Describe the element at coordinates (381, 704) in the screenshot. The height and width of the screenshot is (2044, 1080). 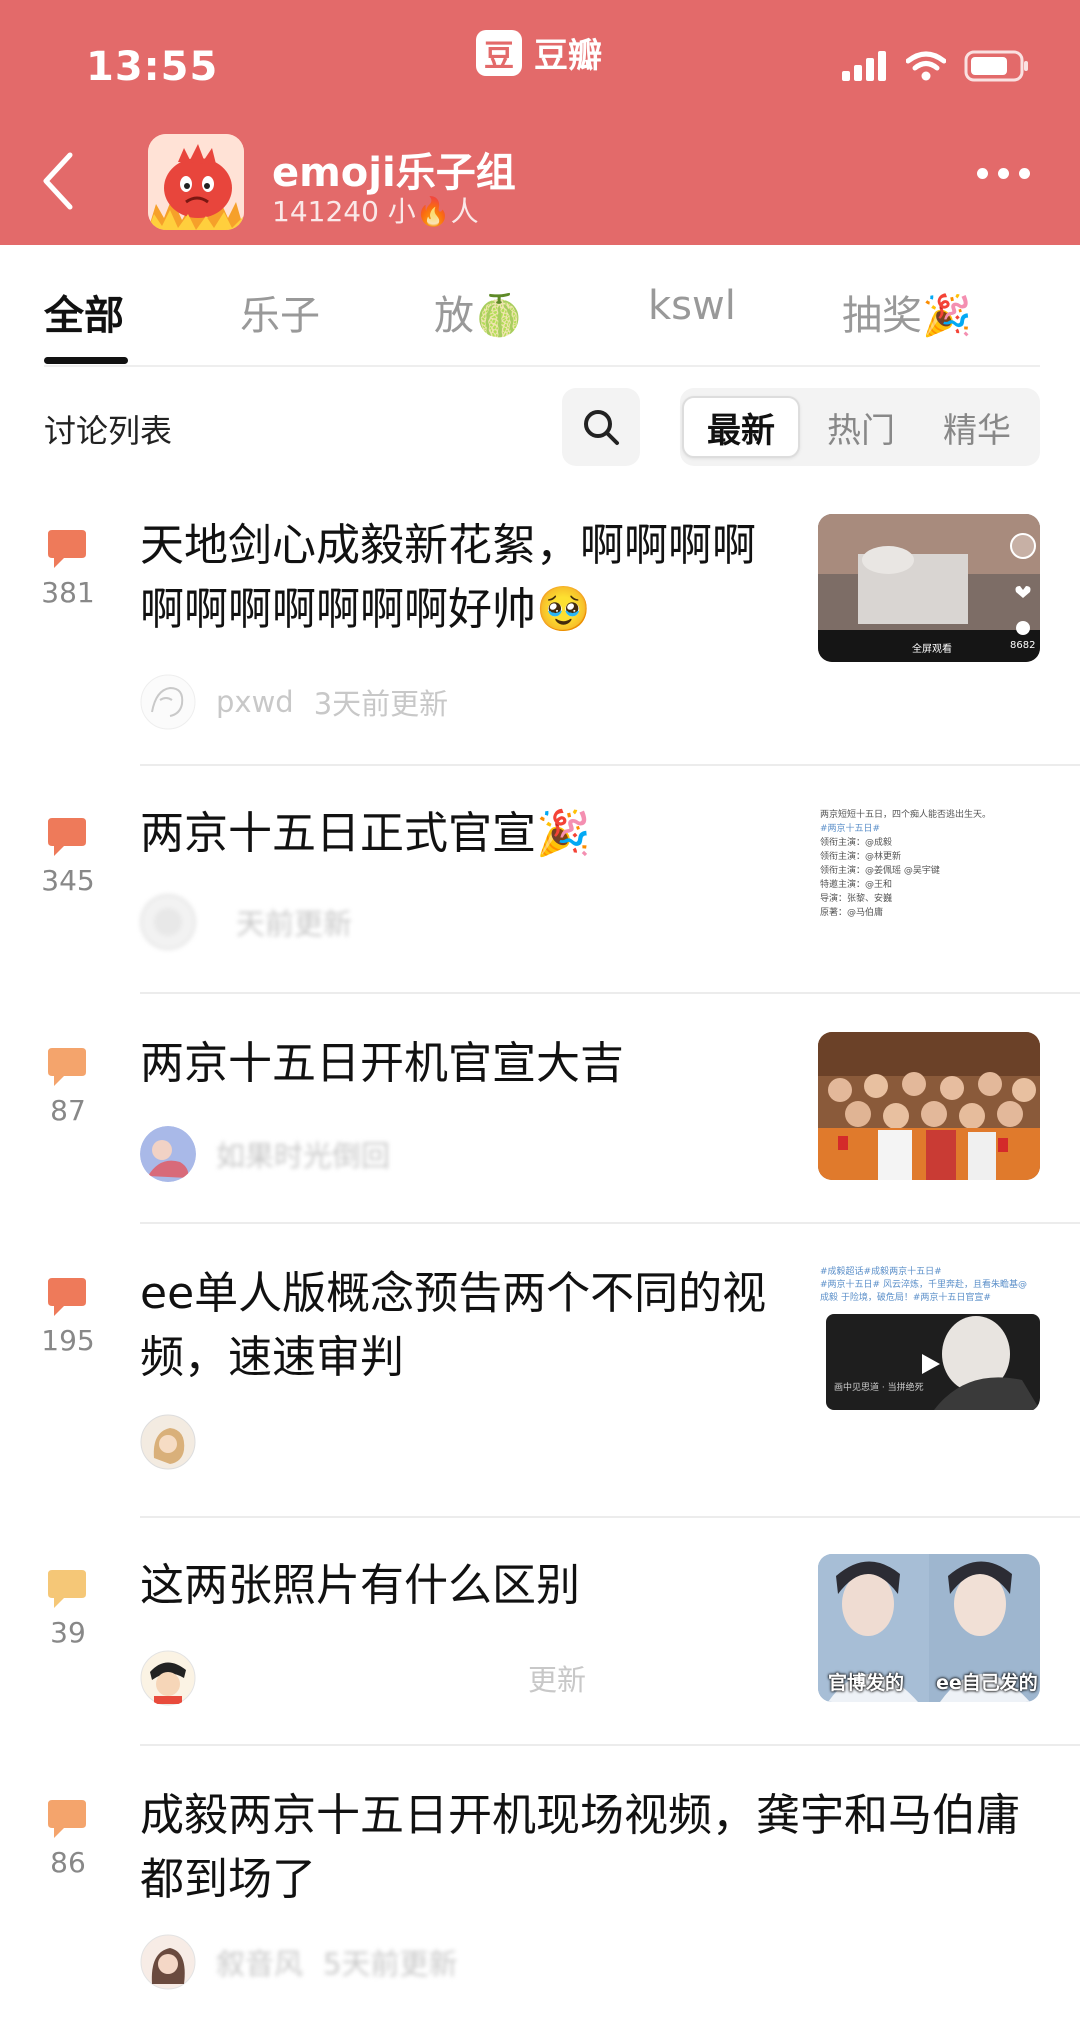
I see `post-time: 3天前更新` at that location.